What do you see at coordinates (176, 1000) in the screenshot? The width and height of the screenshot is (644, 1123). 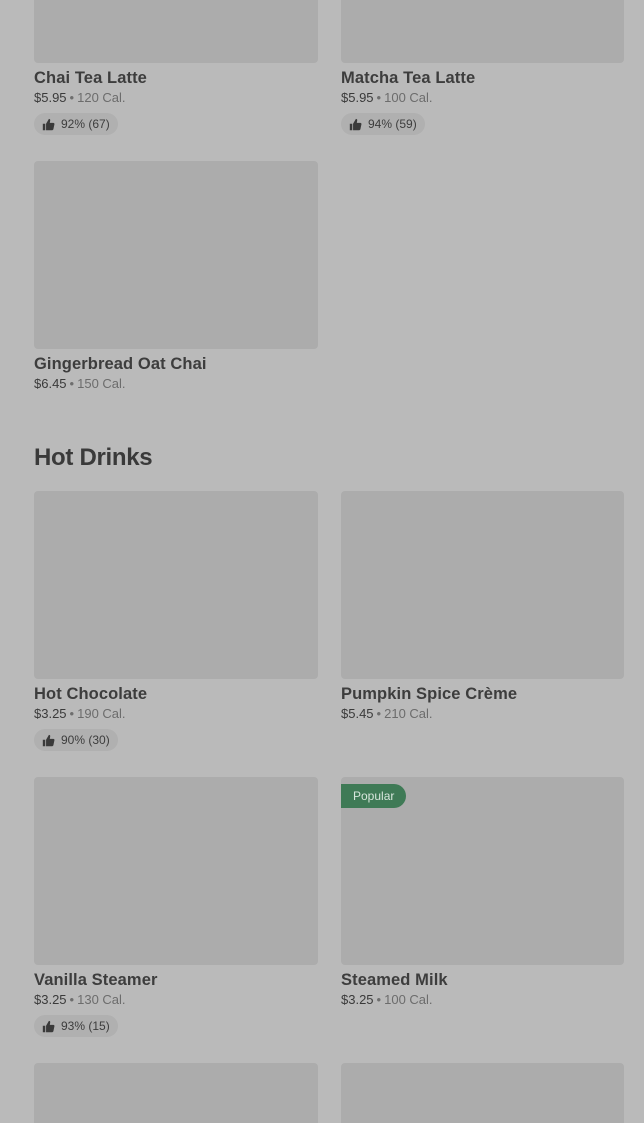 I see `item-meta: $3.25 • 130 Cal.` at bounding box center [176, 1000].